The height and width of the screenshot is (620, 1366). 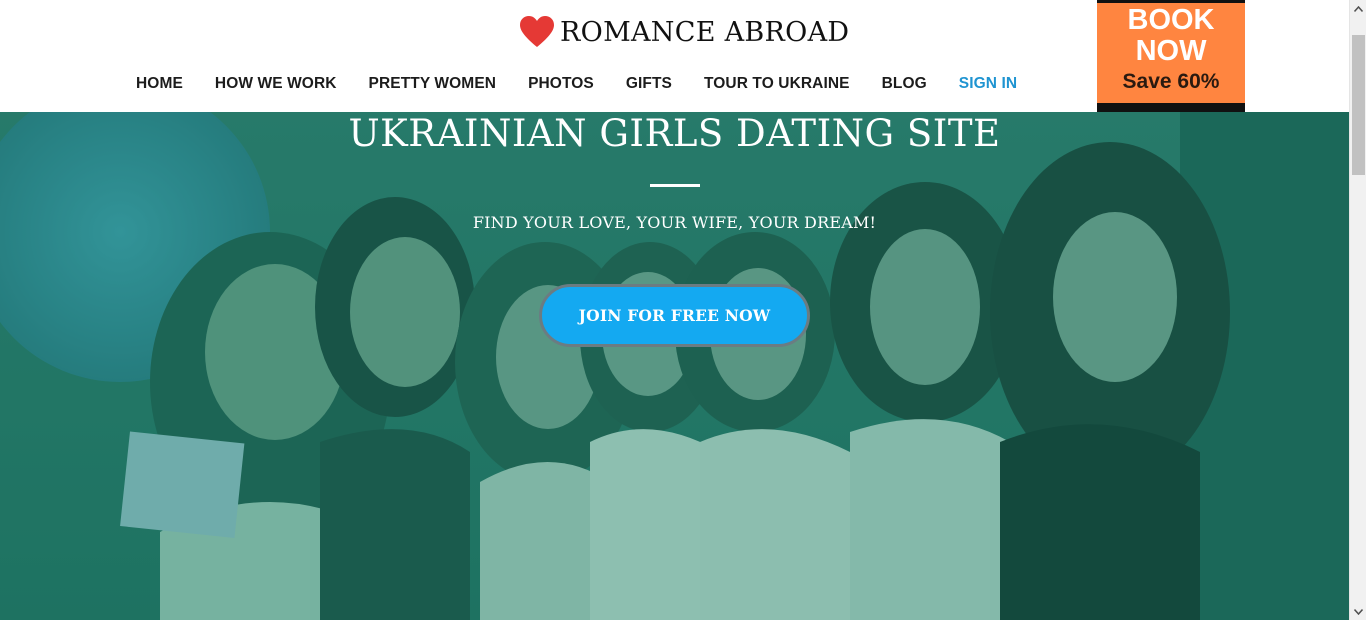 What do you see at coordinates (276, 84) in the screenshot?
I see `nav-how-we-work: HOW WE WORK` at bounding box center [276, 84].